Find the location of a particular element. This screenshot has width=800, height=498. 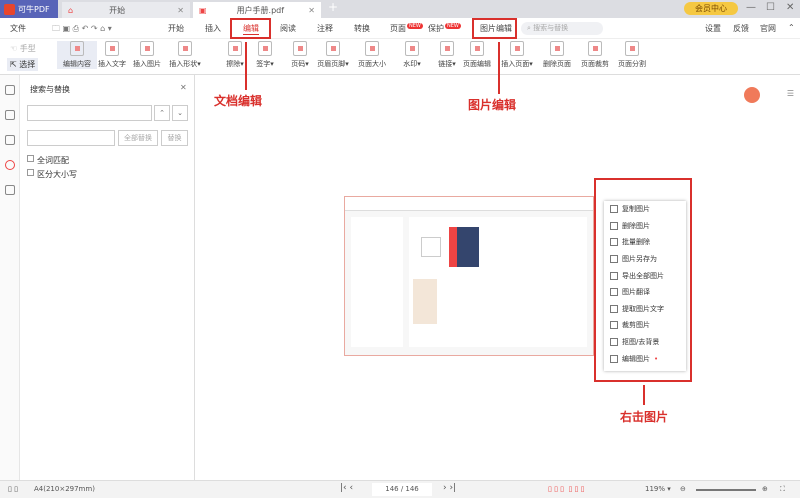

ribbon-button: 删除页面 is located at coordinates (557, 55).